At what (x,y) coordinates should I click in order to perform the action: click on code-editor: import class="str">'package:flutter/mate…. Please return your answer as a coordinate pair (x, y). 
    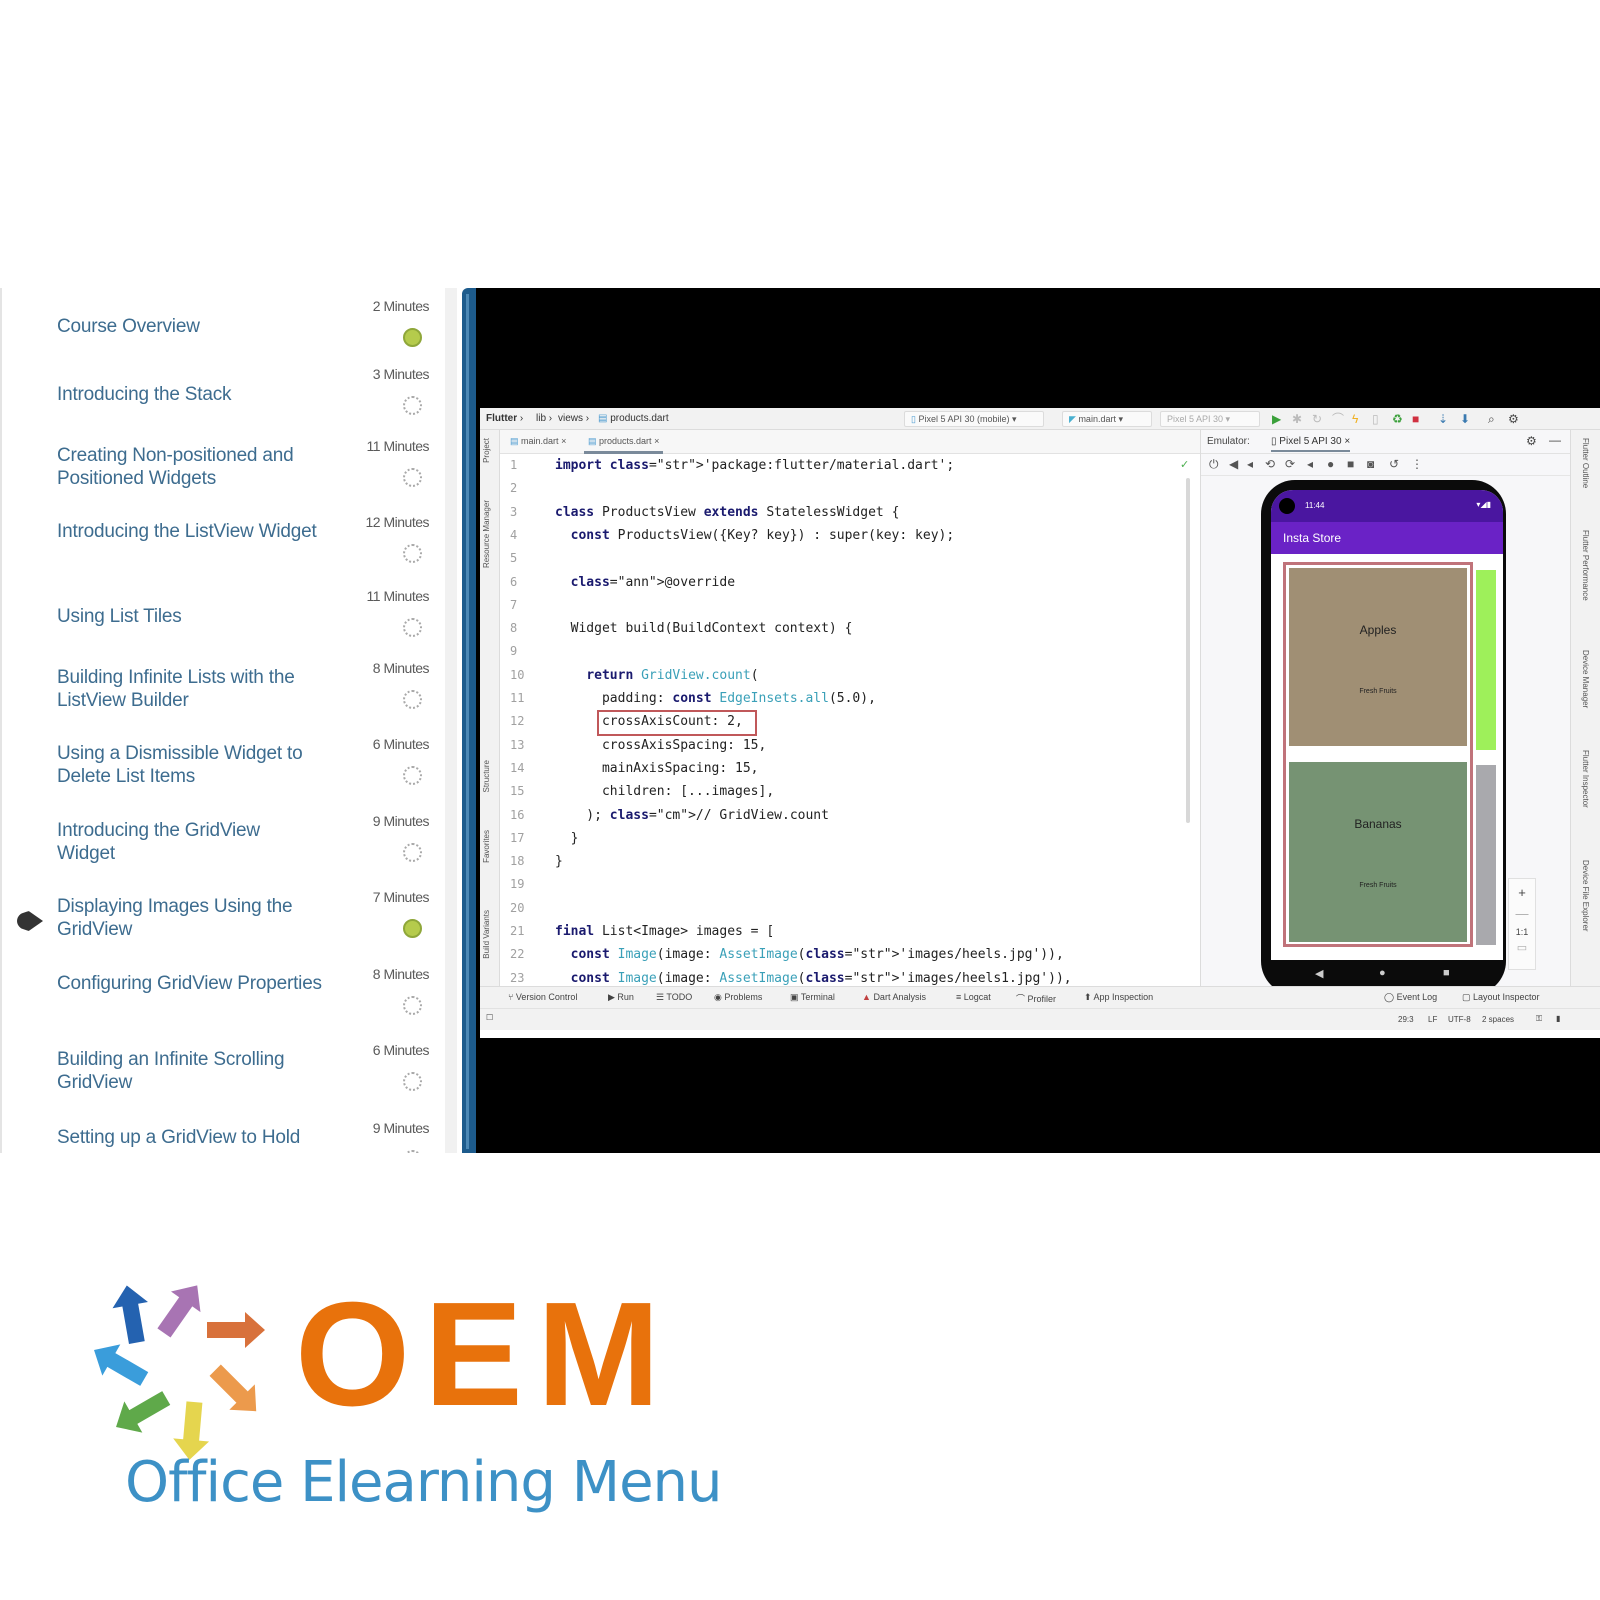
    Looking at the image, I should click on (875, 731).